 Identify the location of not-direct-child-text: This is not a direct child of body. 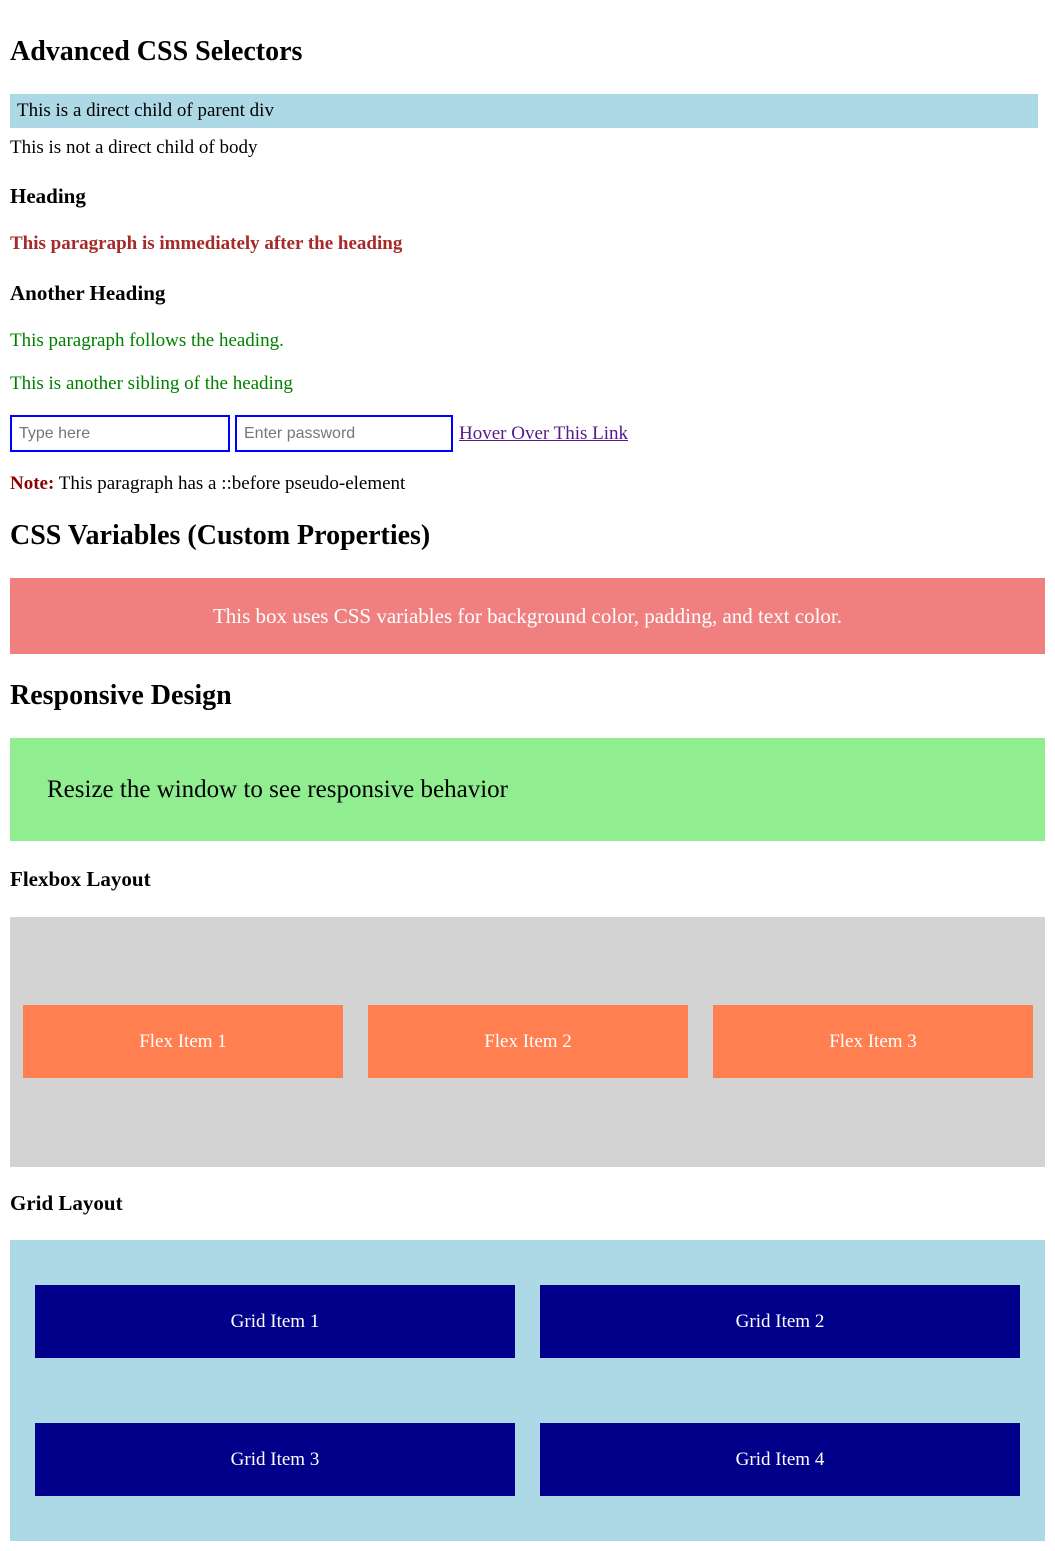
(134, 147).